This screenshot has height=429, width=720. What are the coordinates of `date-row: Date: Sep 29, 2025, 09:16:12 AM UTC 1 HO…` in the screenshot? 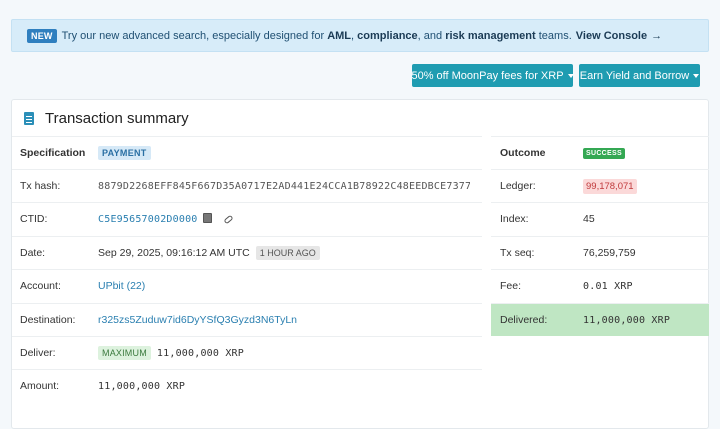 It's located at (247, 252).